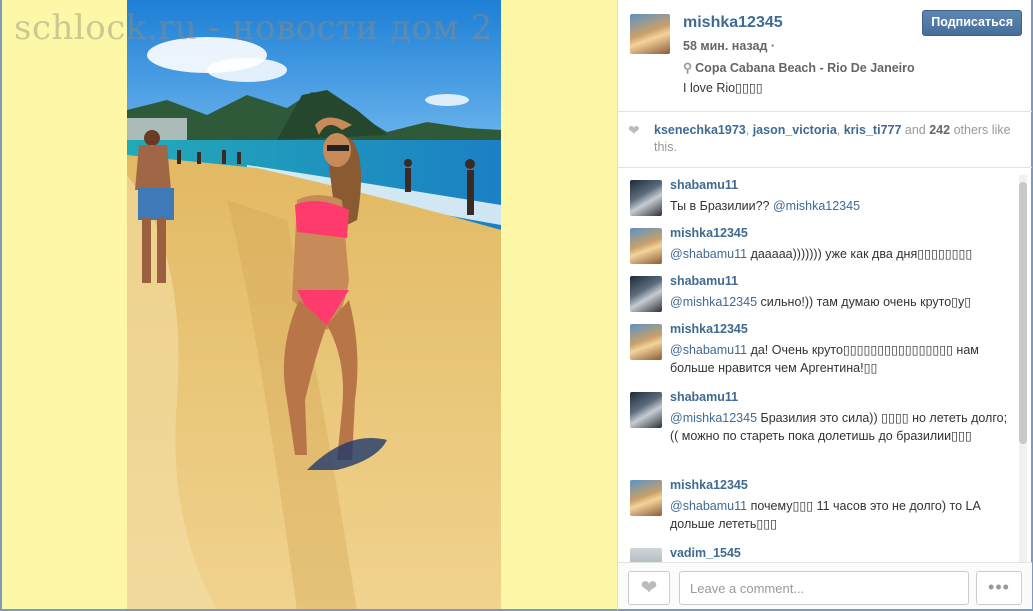  What do you see at coordinates (765, 206) in the screenshot?
I see `comment-text: Ты в Бразилии?? @mishka12345` at bounding box center [765, 206].